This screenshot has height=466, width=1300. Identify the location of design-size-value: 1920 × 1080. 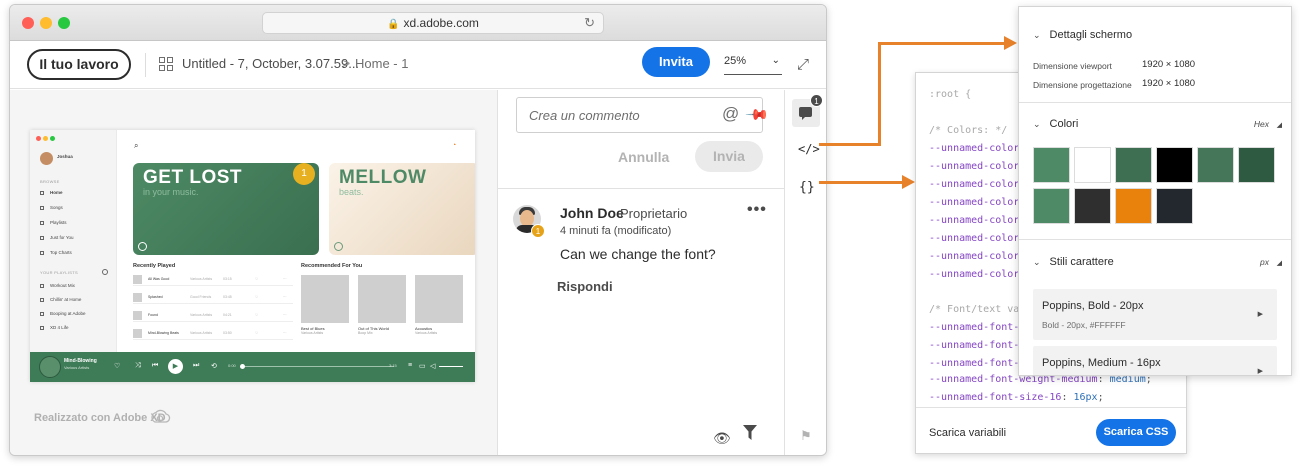
(1169, 83).